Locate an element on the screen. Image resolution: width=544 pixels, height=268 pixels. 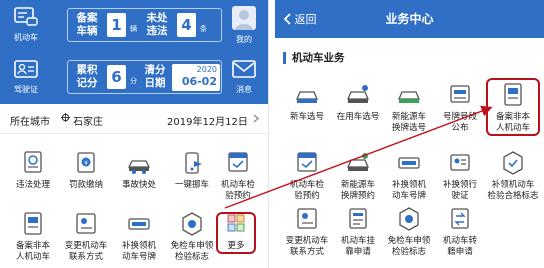
biz-replace-plate: 补换领机 动车号牌 is located at coordinates (409, 176).